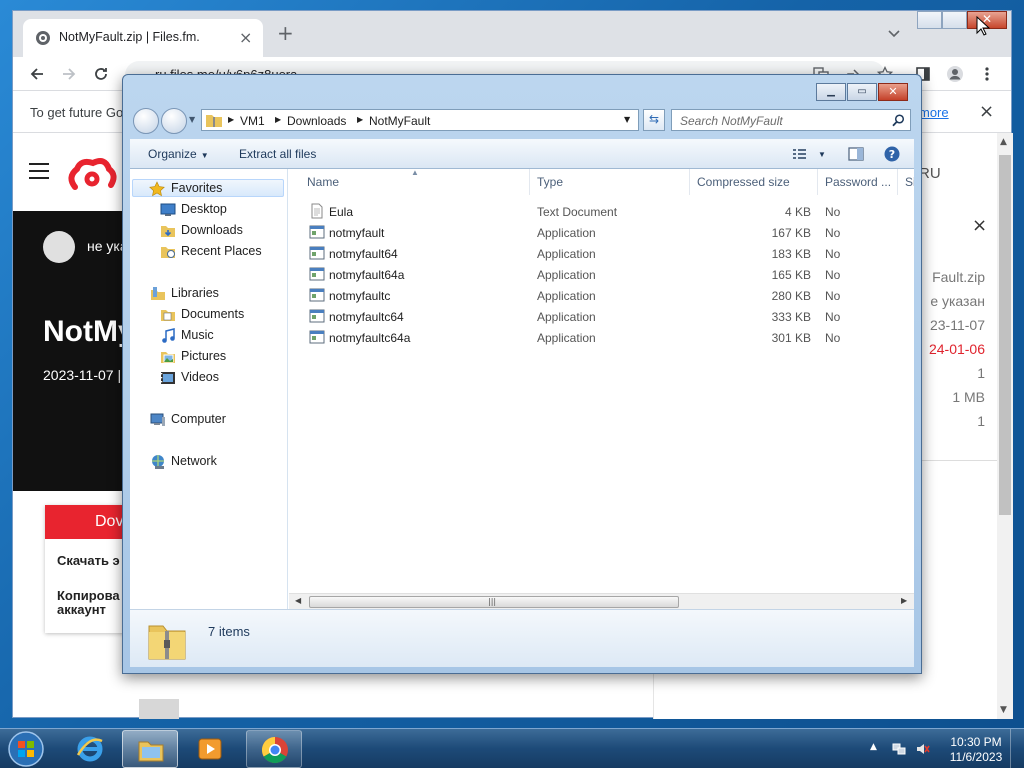  Describe the element at coordinates (220, 357) in the screenshot. I see `nav-pictures: Pictures` at that location.